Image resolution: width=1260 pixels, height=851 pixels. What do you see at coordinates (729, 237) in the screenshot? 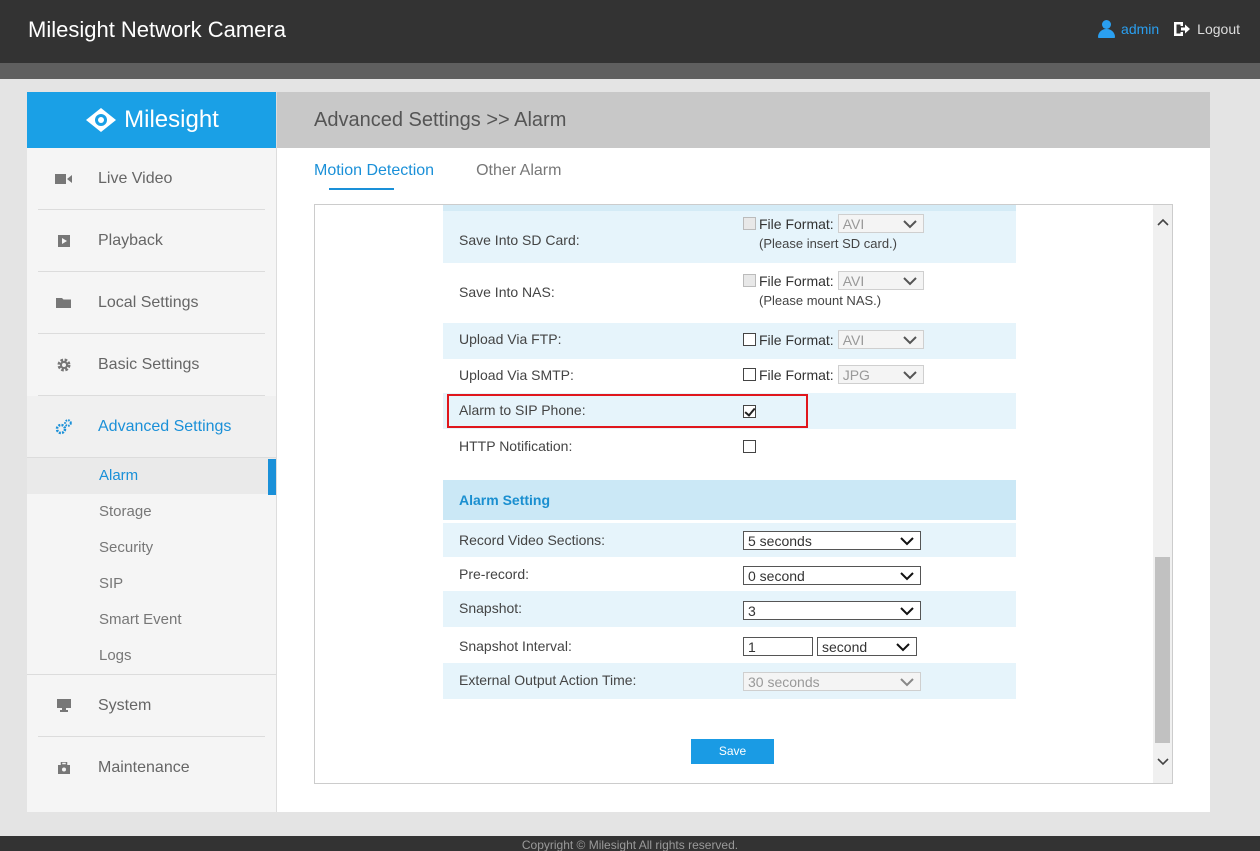
I see `row-save-sd-card: Save Into SD Card:` at bounding box center [729, 237].